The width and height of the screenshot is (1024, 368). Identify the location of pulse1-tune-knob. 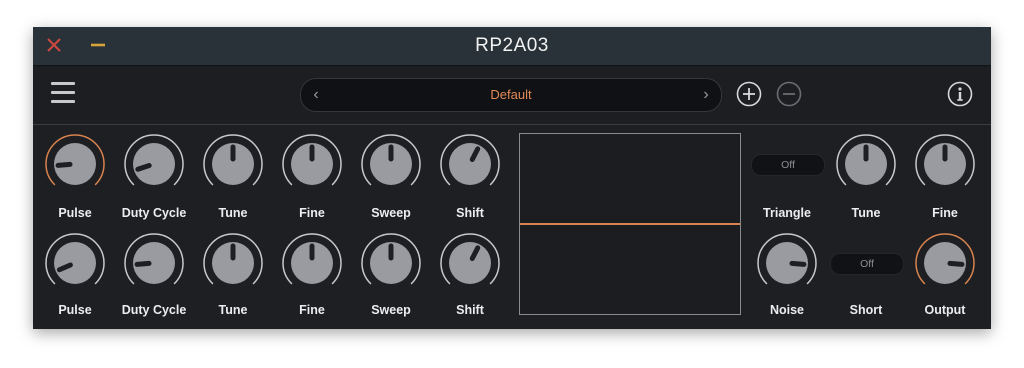
(233, 164).